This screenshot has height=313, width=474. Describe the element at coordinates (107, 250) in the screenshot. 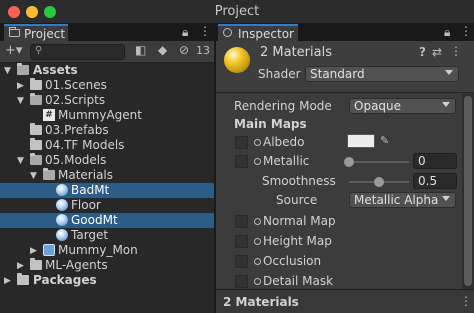

I see `tree-item-mummy-mon: ▶ Mummy_Mon` at that location.